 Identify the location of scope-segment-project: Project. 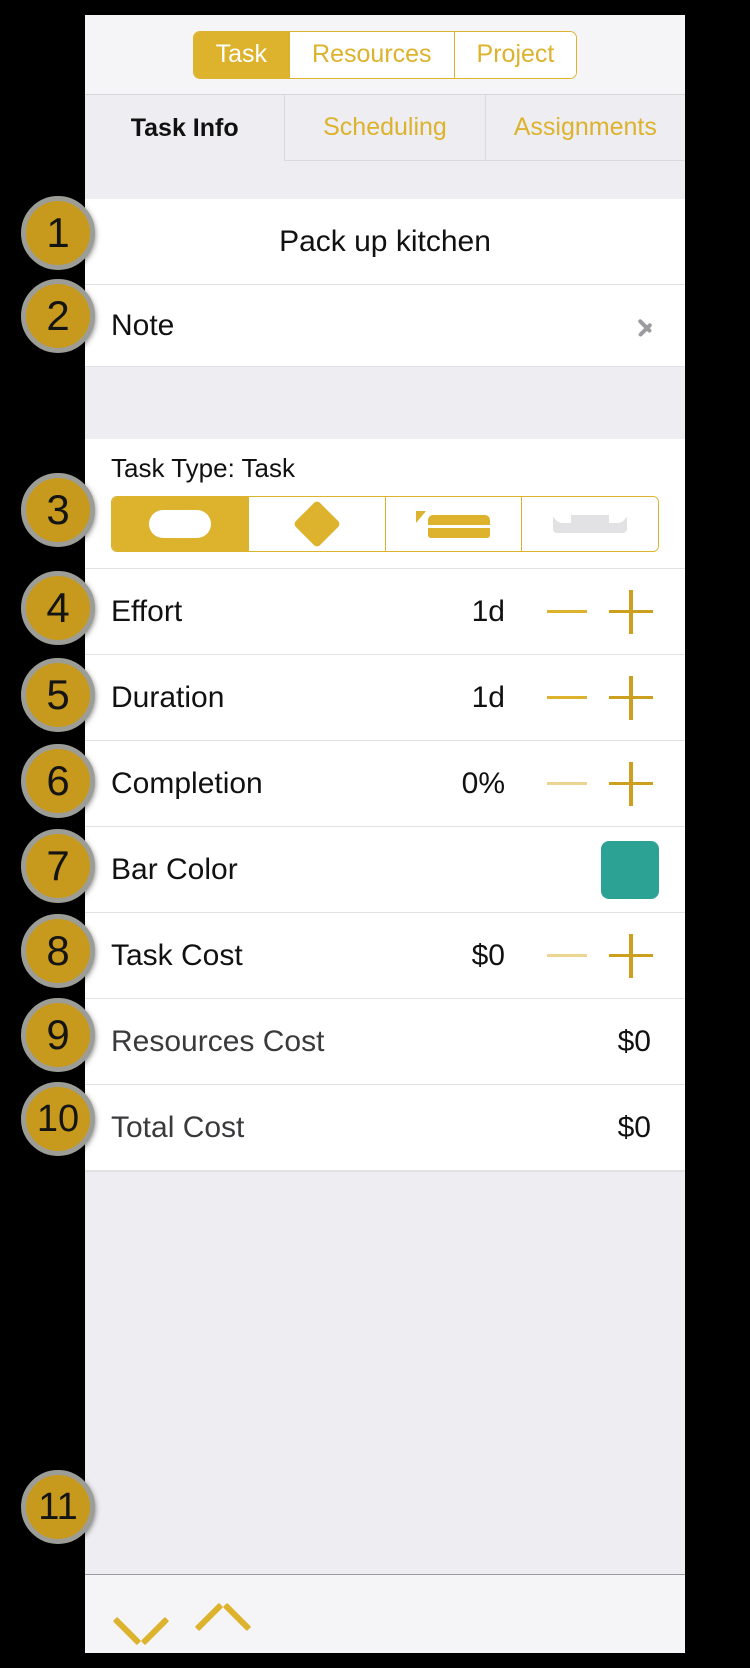
(515, 54).